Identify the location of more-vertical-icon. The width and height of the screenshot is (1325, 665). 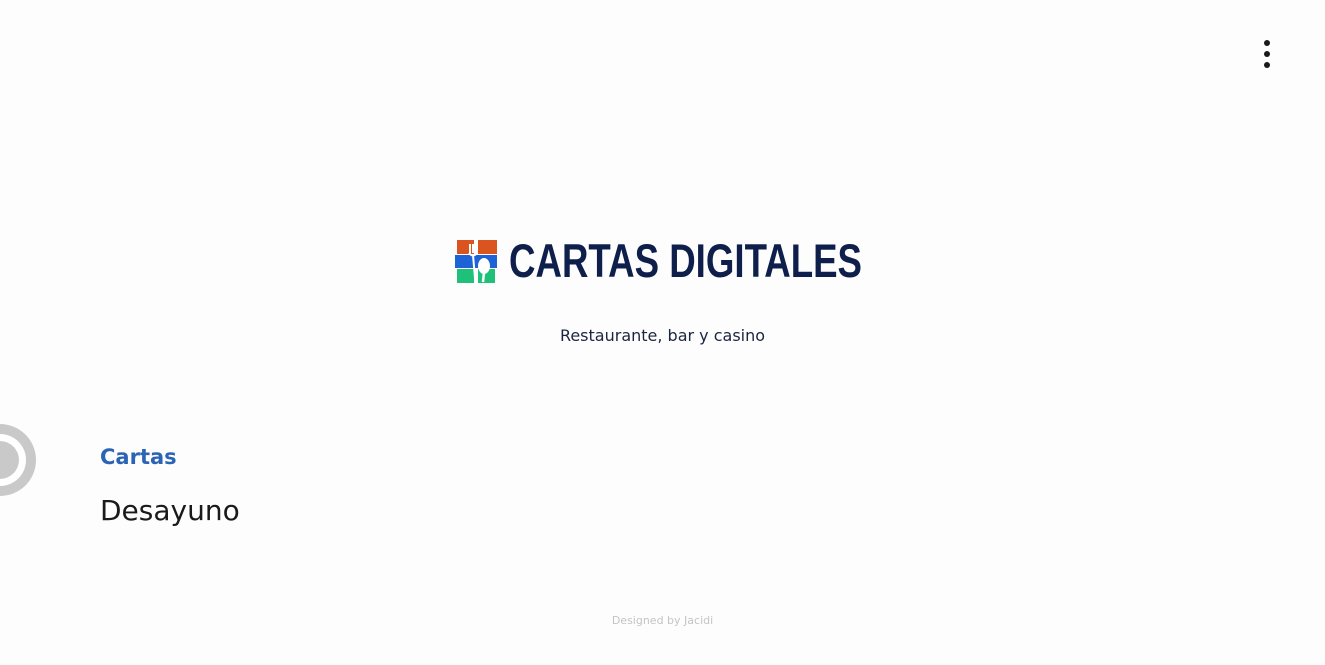
(1267, 43).